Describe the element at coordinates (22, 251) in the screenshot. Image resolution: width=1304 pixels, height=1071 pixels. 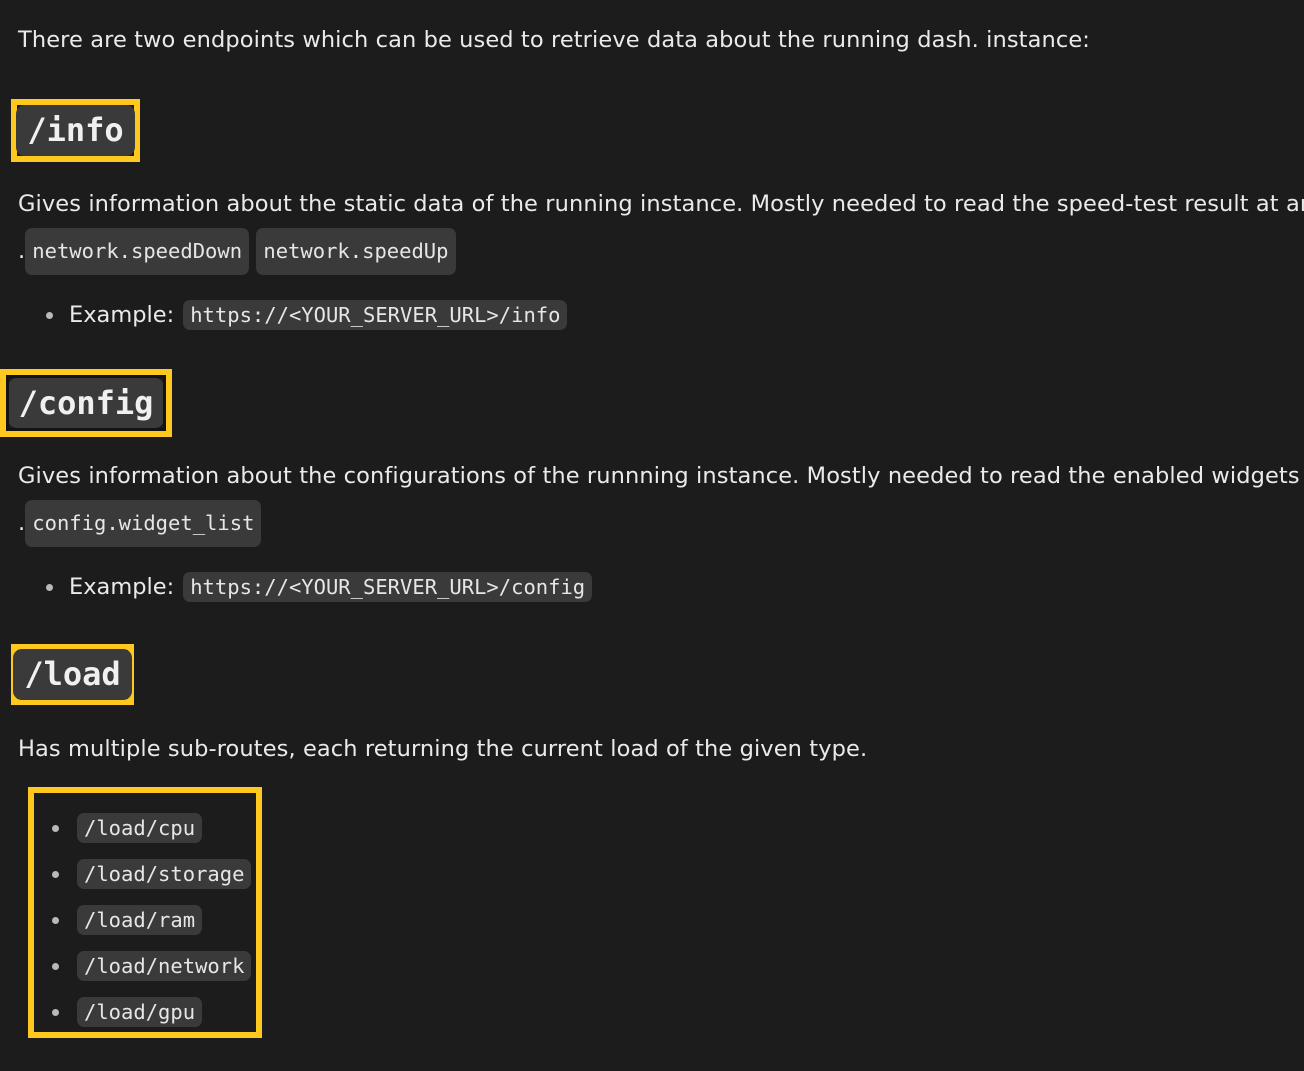
I see `info-inline-prefix: .` at that location.